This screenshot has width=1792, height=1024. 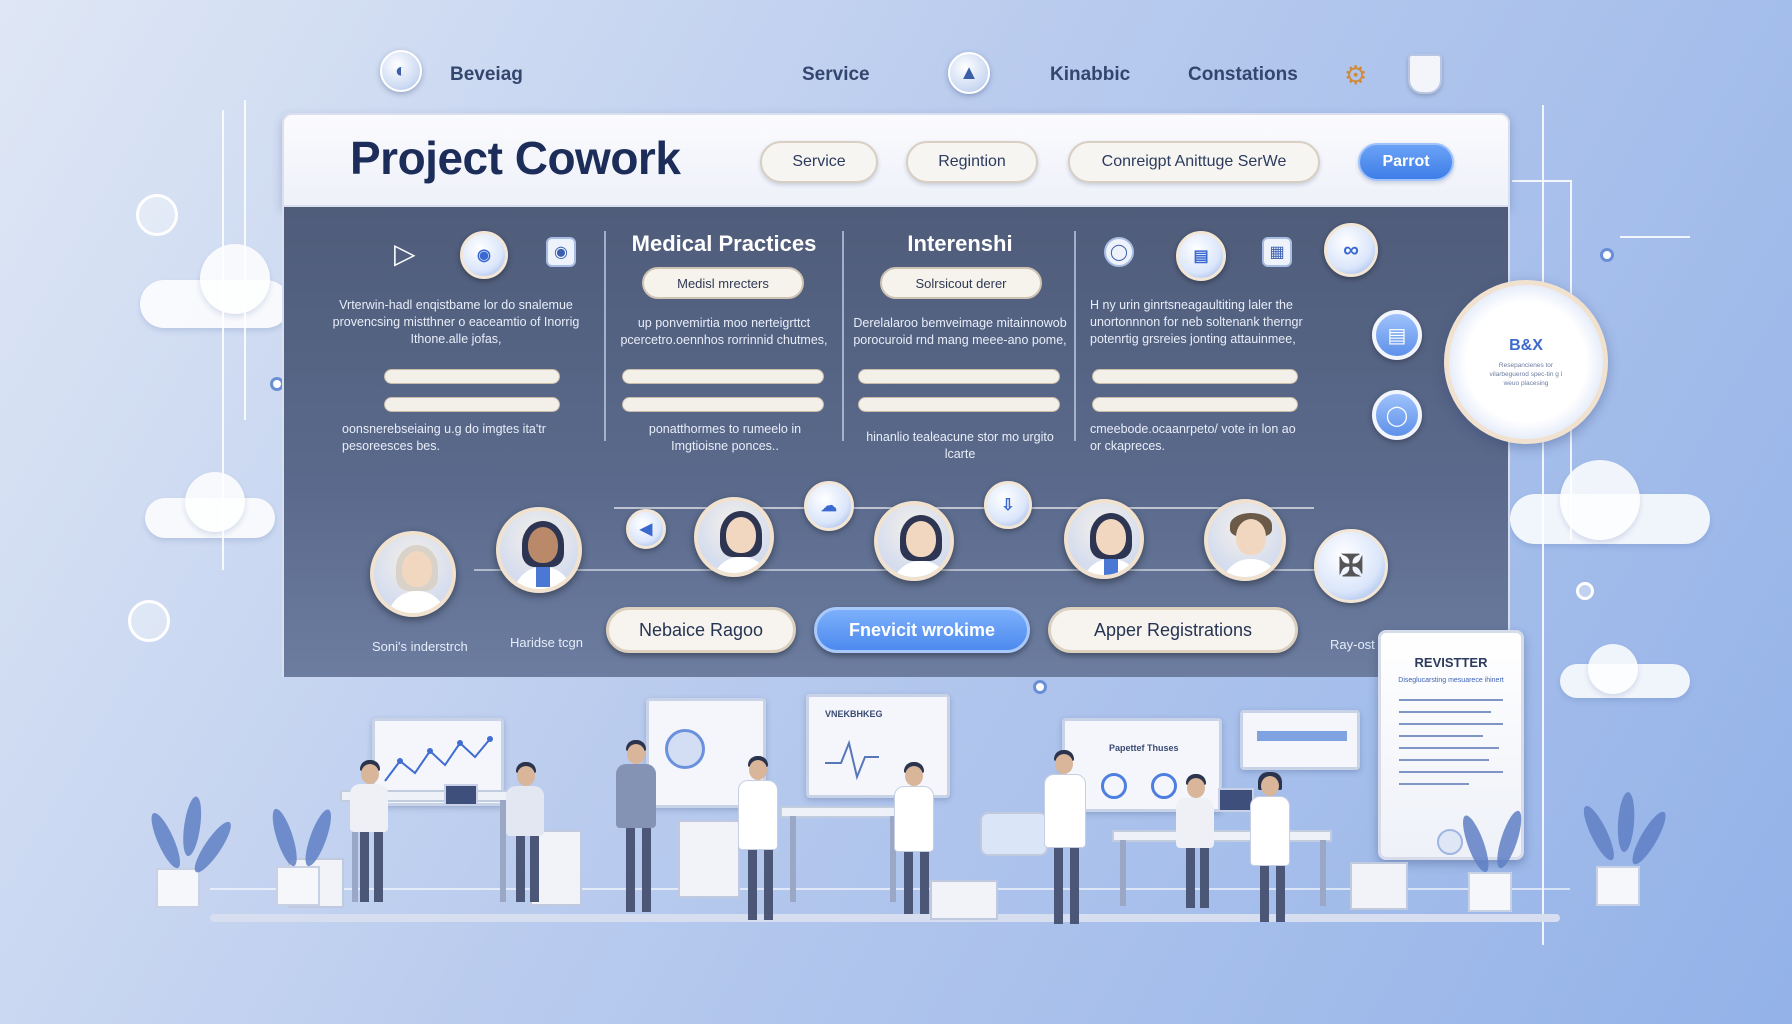 What do you see at coordinates (885, 918) in the screenshot?
I see `office-floor` at bounding box center [885, 918].